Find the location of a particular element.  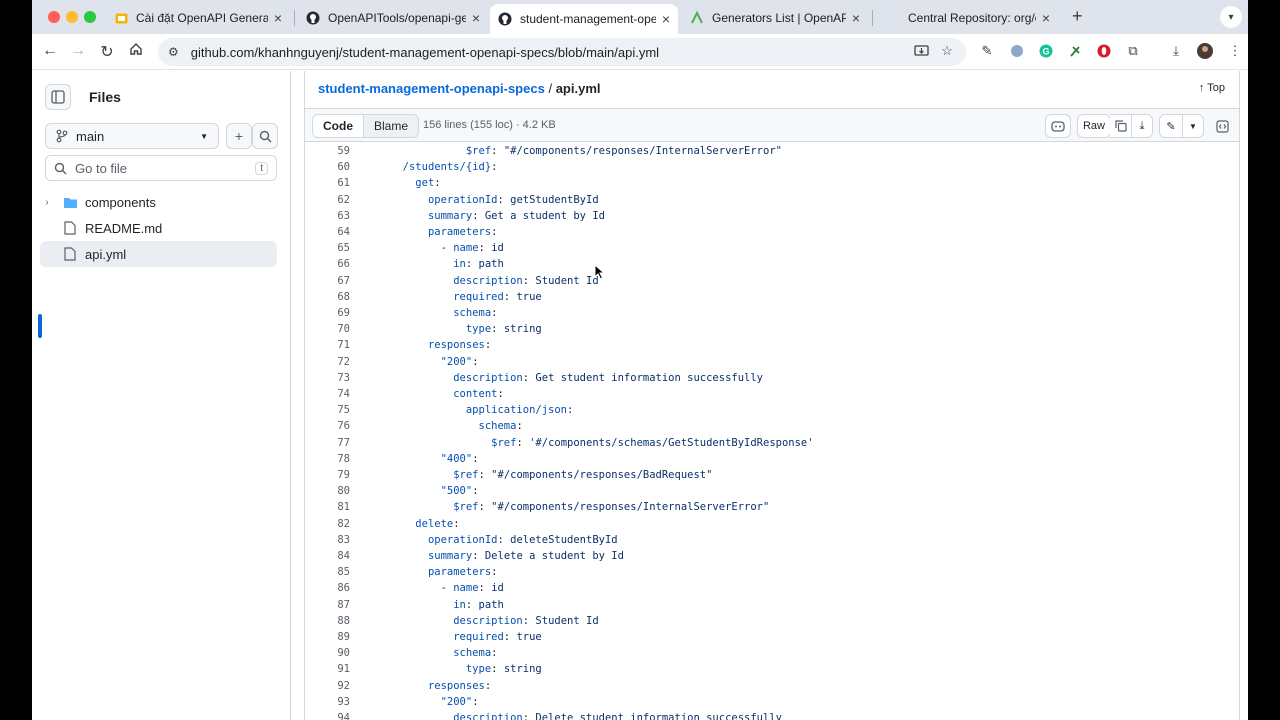

tab-blame: Blame is located at coordinates (391, 126).